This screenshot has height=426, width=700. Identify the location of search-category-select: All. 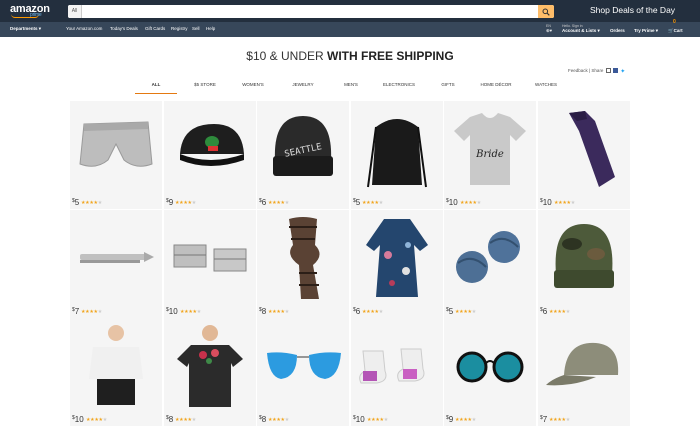
(75, 11).